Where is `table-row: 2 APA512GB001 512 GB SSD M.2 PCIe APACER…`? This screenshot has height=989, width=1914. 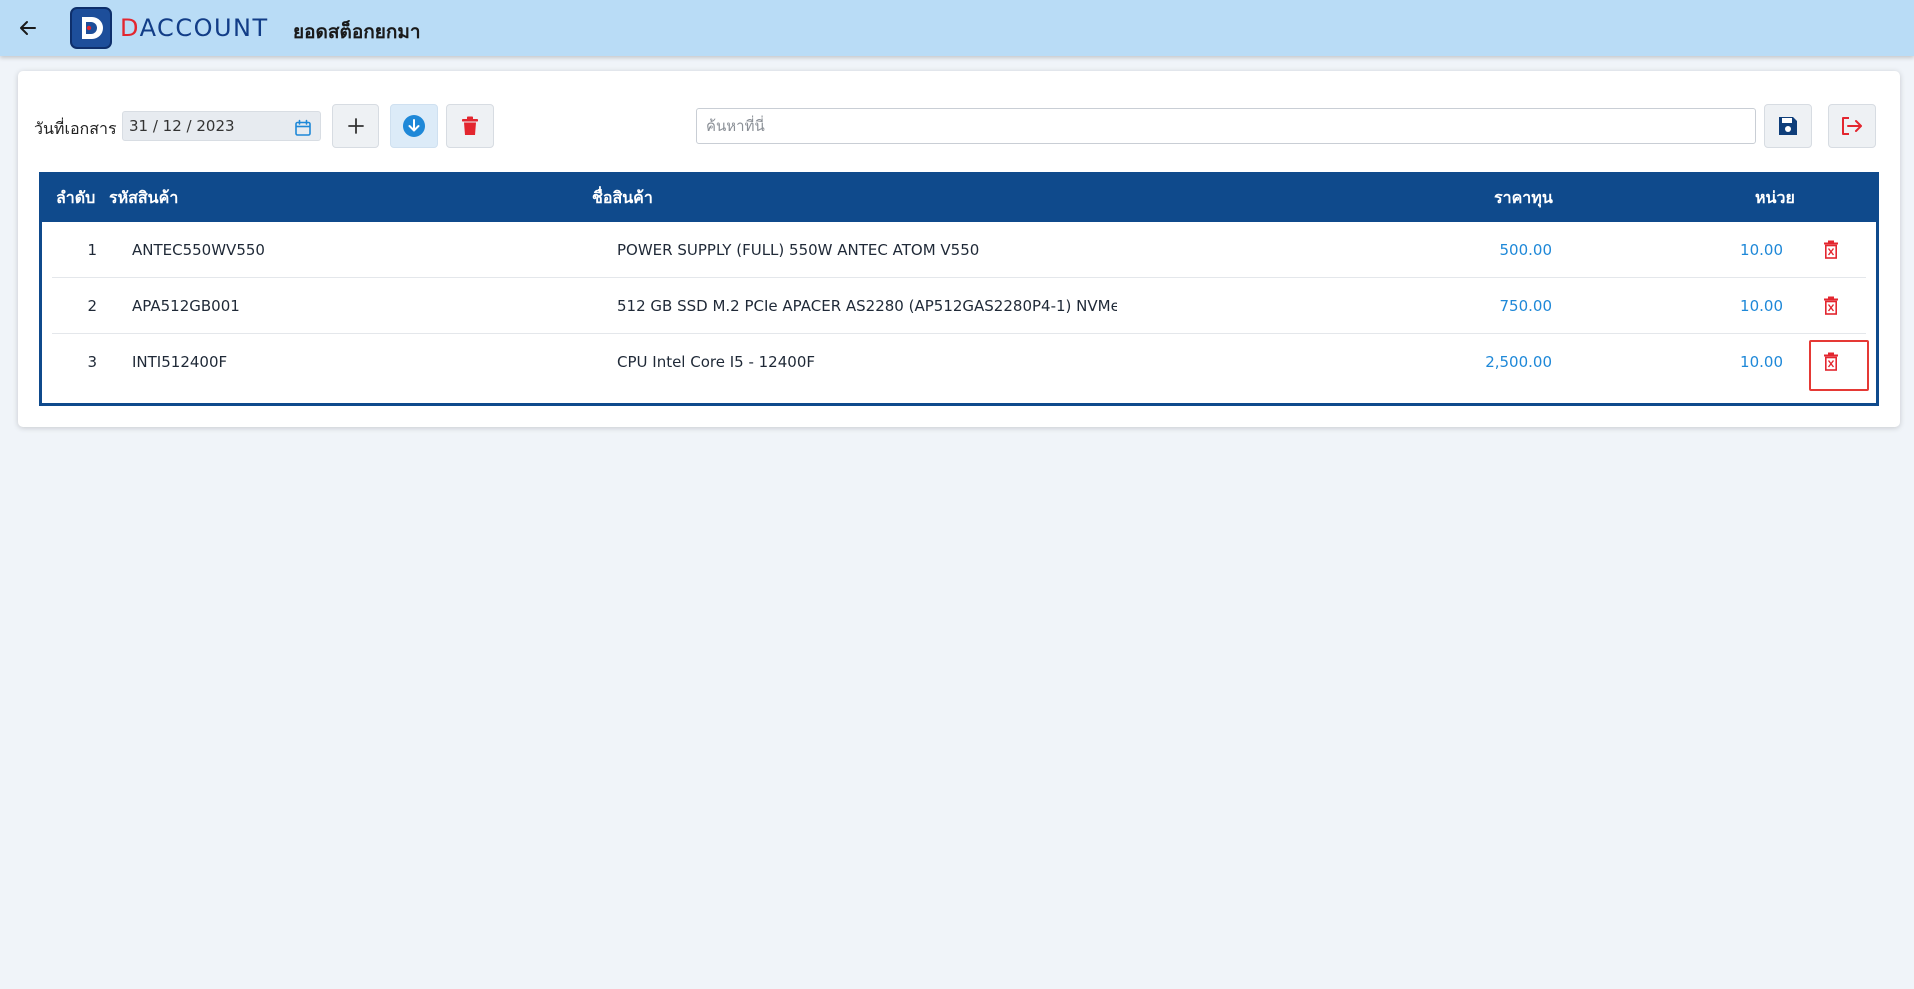
table-row: 2 APA512GB001 512 GB SSD M.2 PCIe APACER… is located at coordinates (959, 306).